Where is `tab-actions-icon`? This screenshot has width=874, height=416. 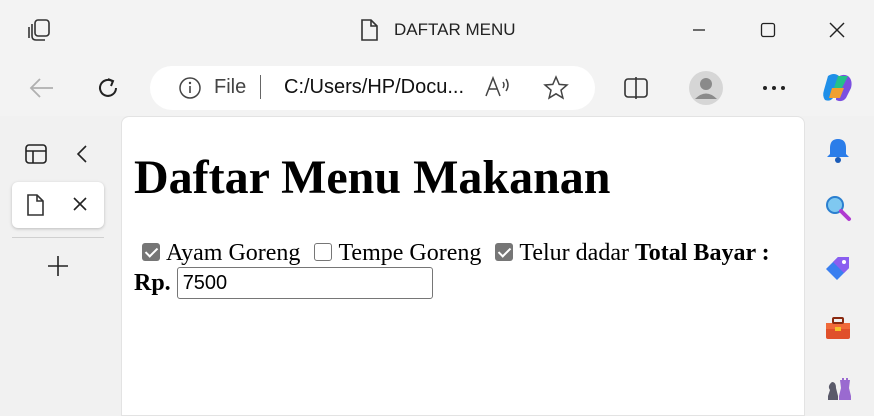 tab-actions-icon is located at coordinates (40, 30).